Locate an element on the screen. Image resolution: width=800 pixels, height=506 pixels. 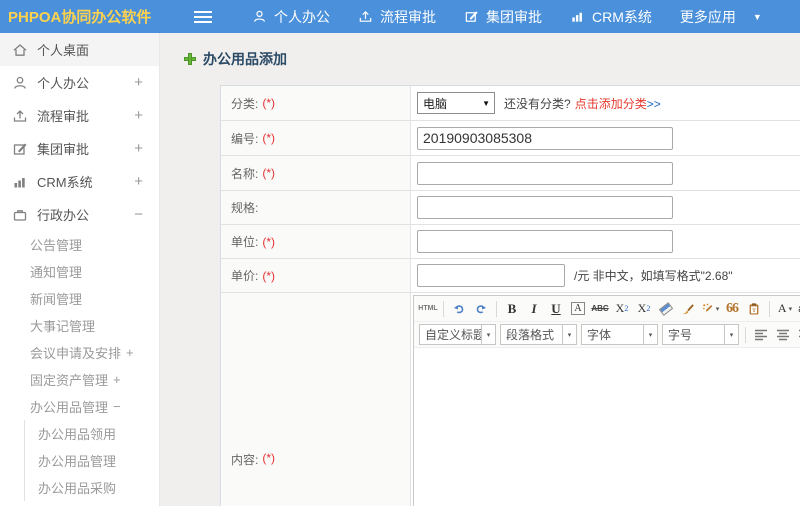
sidebar-item-office-supplies-mgmt: 办公用品管理 − is located at coordinates (79, 406).